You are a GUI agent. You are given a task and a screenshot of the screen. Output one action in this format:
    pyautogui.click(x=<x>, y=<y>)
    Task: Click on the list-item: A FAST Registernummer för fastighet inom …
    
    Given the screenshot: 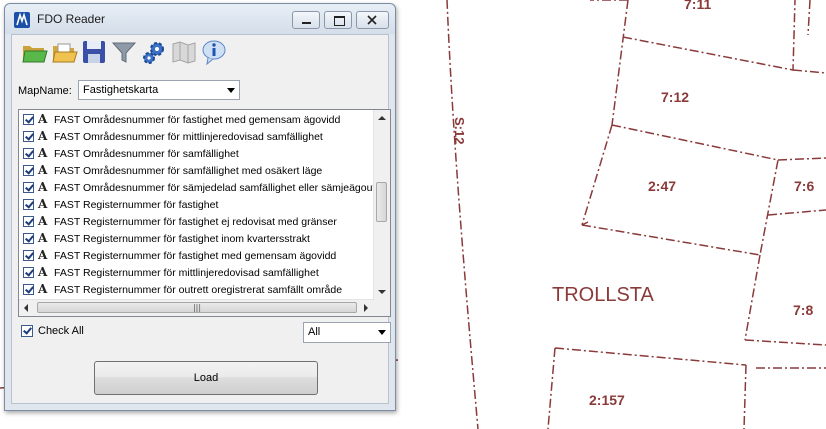 What is the action you would take?
    pyautogui.click(x=199, y=239)
    